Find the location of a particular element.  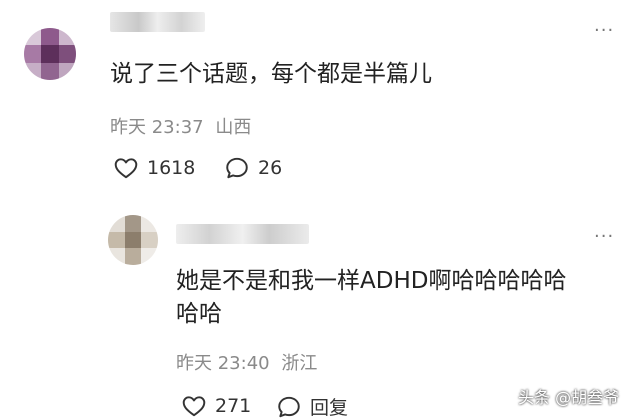

comment-location: 山西 is located at coordinates (233, 127).